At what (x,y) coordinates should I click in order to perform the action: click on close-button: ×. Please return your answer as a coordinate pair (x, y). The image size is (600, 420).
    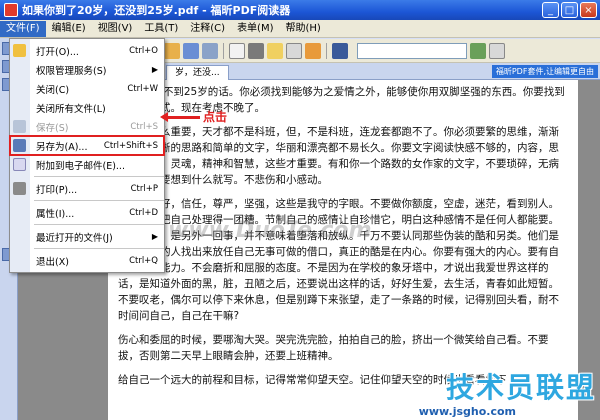
    Looking at the image, I should click on (588, 10).